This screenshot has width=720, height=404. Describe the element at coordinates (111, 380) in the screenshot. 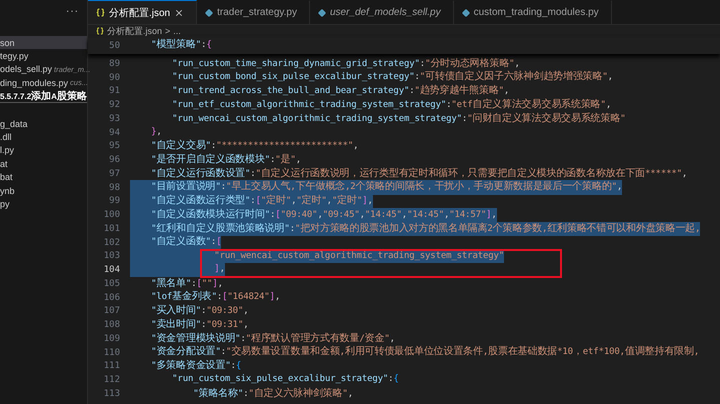

I see `line-number: 112` at that location.